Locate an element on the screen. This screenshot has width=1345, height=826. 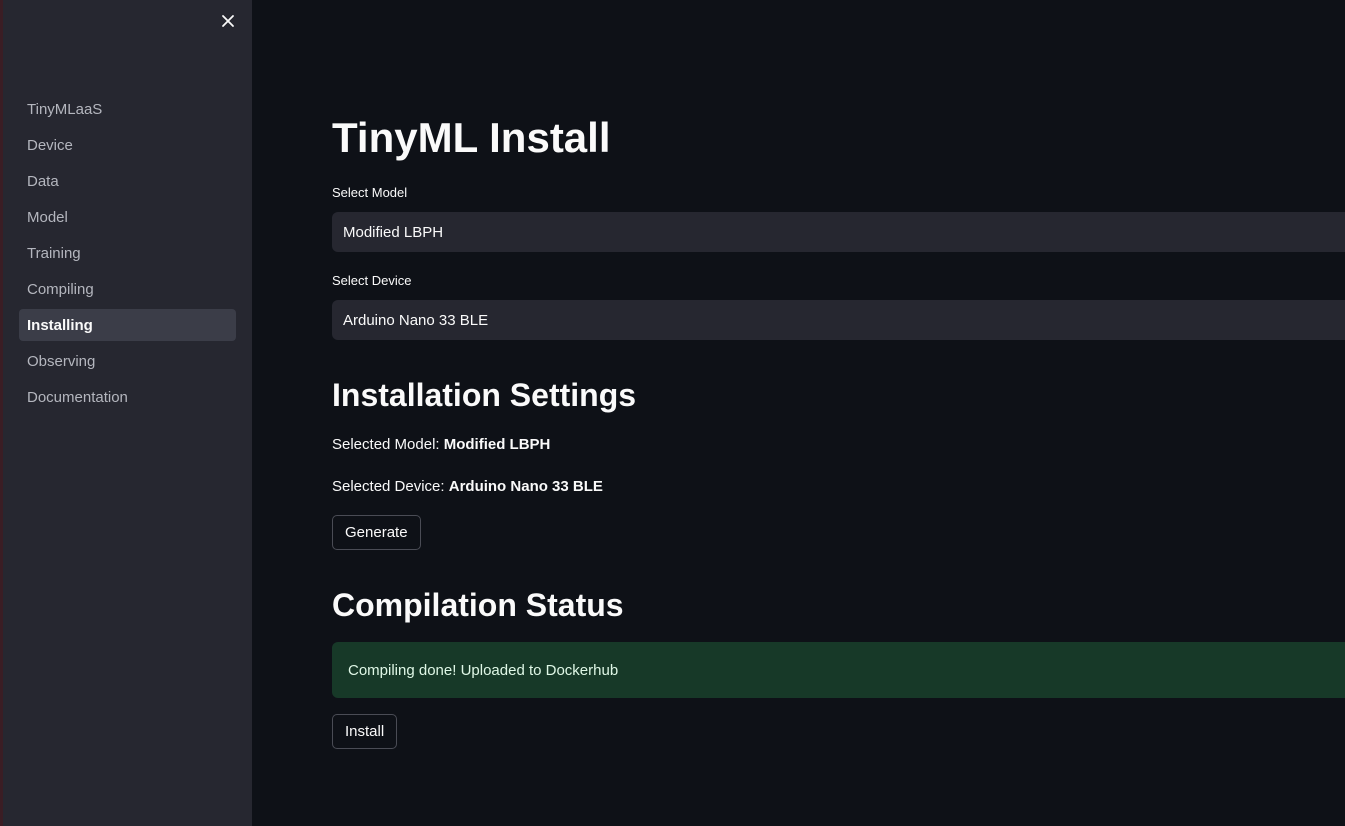
sidebar-item-installing: Installing is located at coordinates (127, 325).